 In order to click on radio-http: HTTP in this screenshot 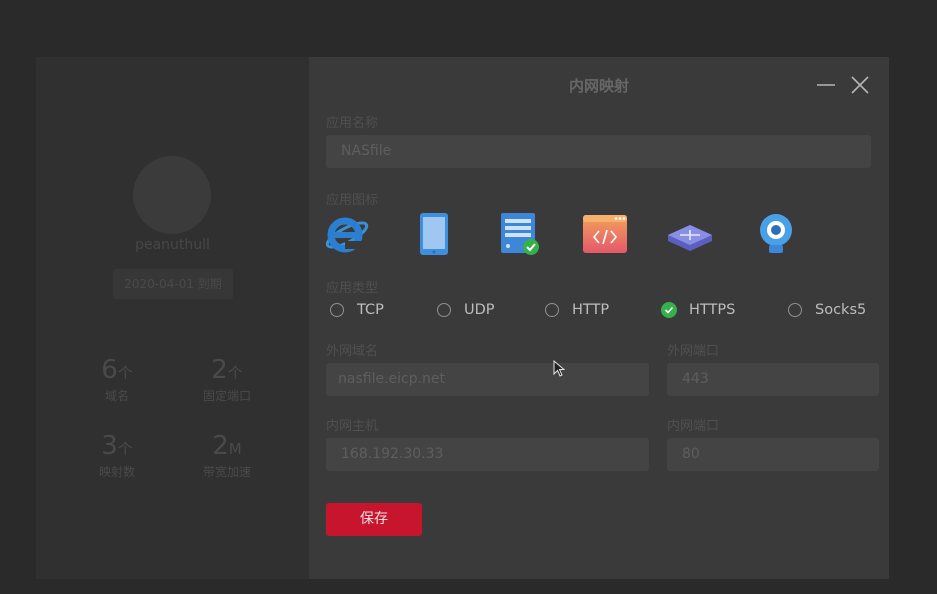, I will do `click(577, 310)`.